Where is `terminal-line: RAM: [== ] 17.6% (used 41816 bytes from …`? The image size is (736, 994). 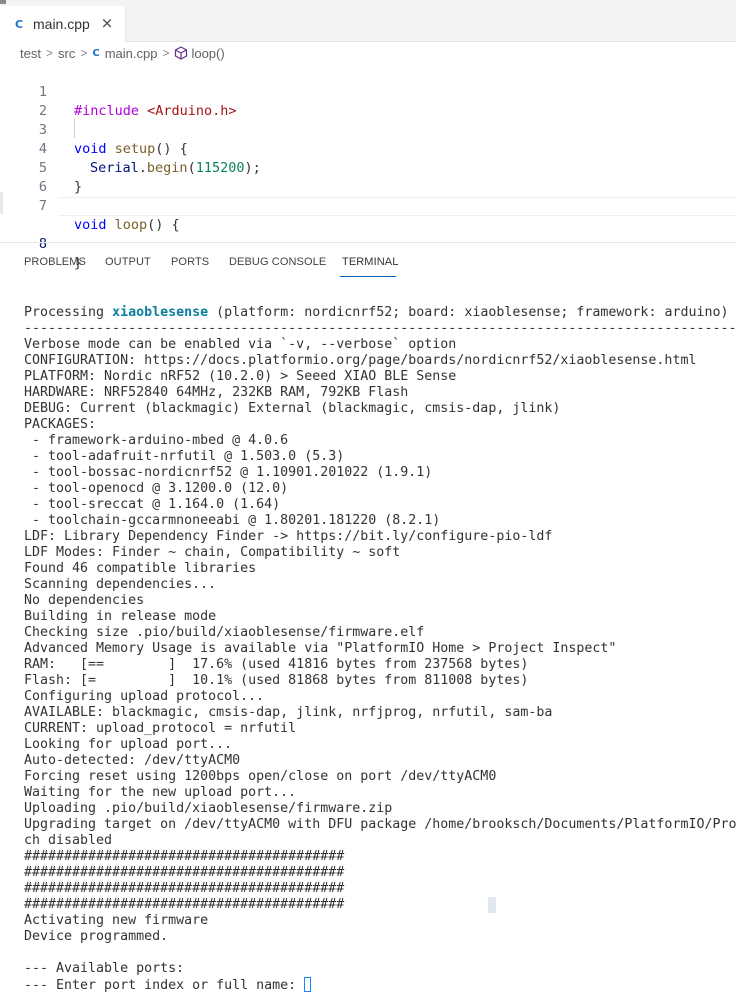 terminal-line: RAM: [== ] 17.6% (used 41816 bytes from … is located at coordinates (276, 664).